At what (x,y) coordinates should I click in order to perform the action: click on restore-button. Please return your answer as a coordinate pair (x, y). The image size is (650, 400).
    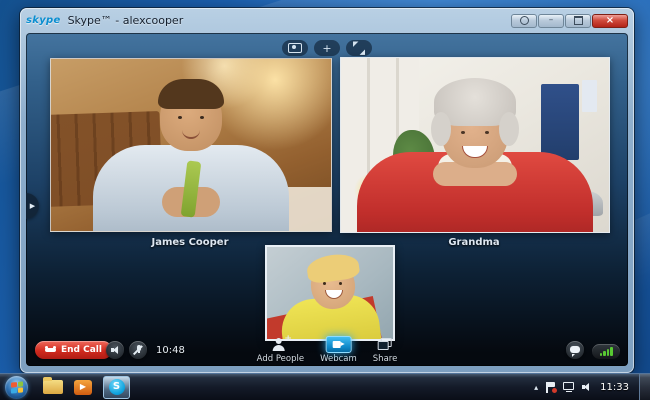
    Looking at the image, I should click on (578, 20).